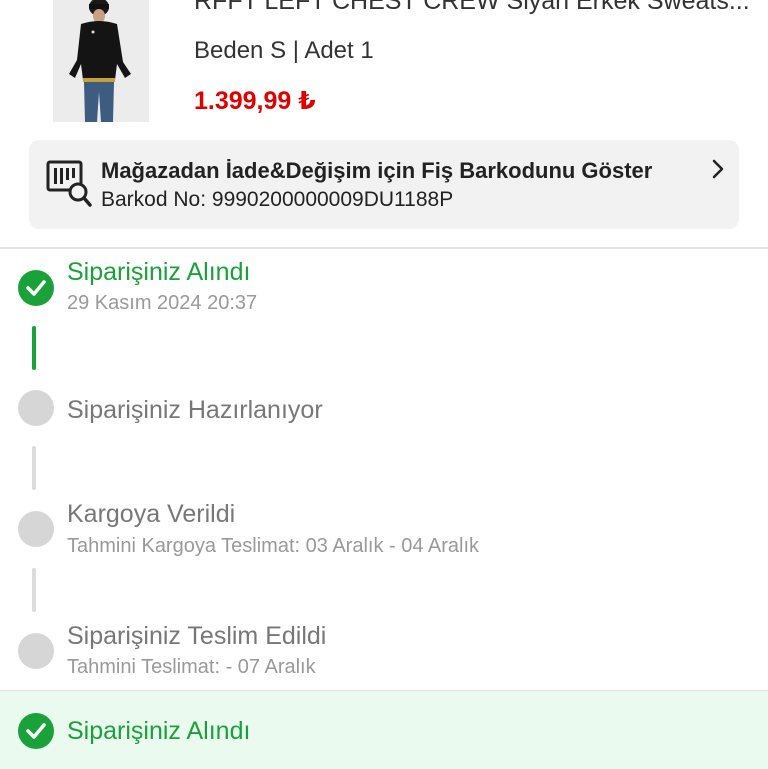  Describe the element at coordinates (36, 288) in the screenshot. I see `step-completed-icon` at that location.